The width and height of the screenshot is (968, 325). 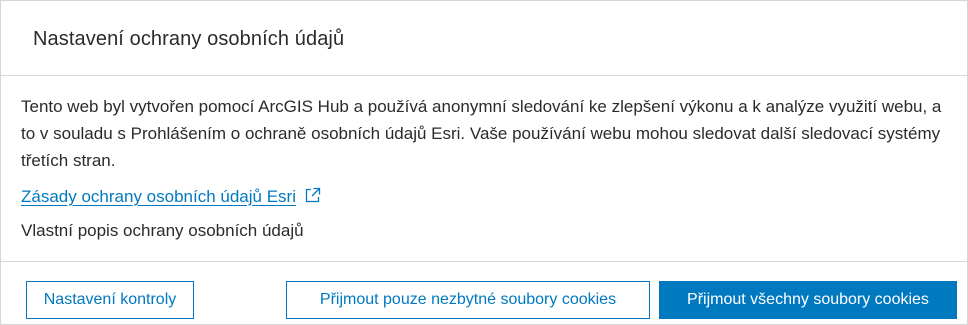 I want to click on dialog-title: Nastavení ochrany osobních údajů, so click(x=189, y=39).